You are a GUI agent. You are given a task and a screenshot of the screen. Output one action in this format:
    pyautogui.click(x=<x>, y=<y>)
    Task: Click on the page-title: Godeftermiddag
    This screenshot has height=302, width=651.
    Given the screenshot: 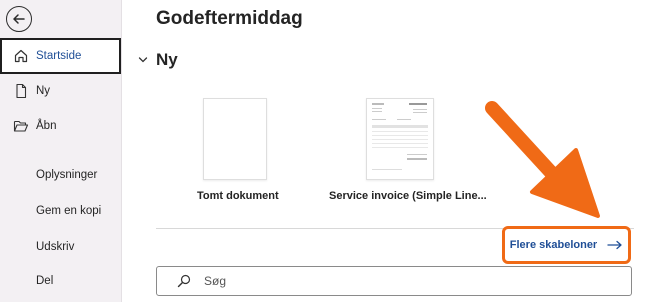 What is the action you would take?
    pyautogui.click(x=229, y=18)
    